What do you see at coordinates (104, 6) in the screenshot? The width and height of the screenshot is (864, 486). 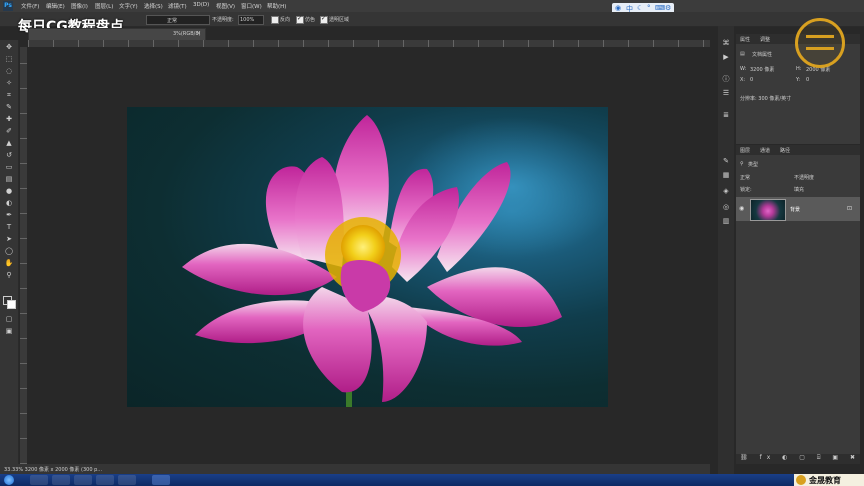 I see `menu-layer: 图层(L)` at bounding box center [104, 6].